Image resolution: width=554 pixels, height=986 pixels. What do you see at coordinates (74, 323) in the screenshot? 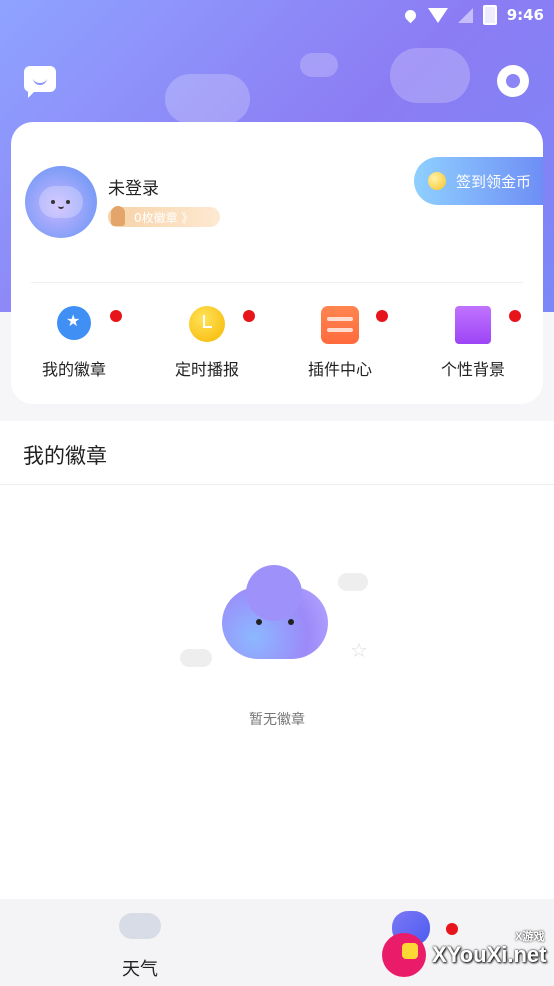
I see `badge-icon` at bounding box center [74, 323].